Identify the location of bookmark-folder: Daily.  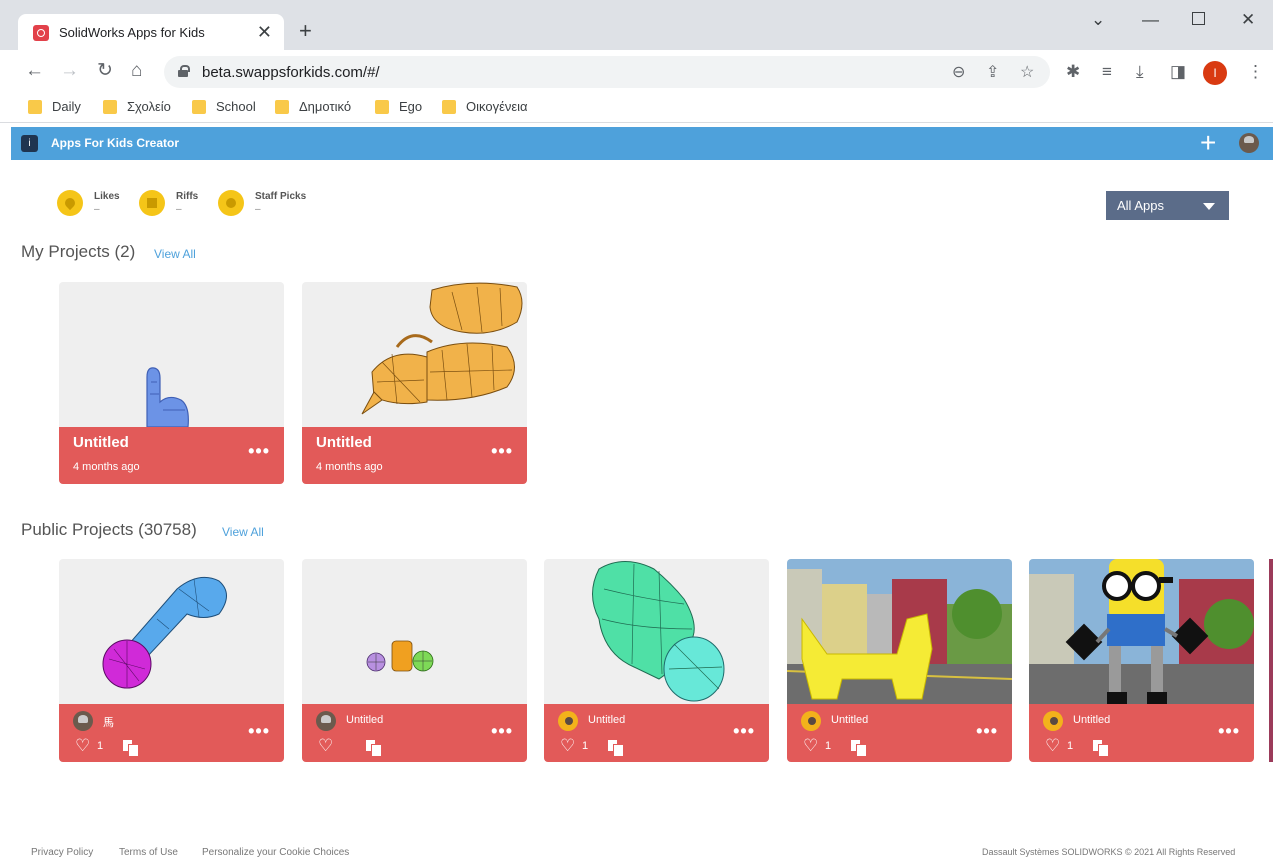
(54, 106).